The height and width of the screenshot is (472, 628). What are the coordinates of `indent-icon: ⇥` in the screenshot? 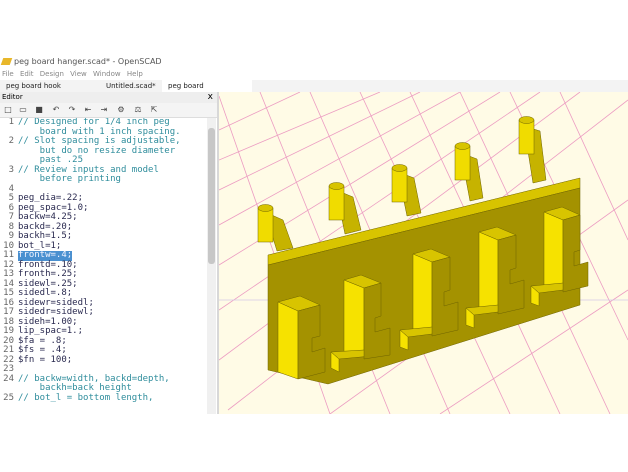 It's located at (104, 110).